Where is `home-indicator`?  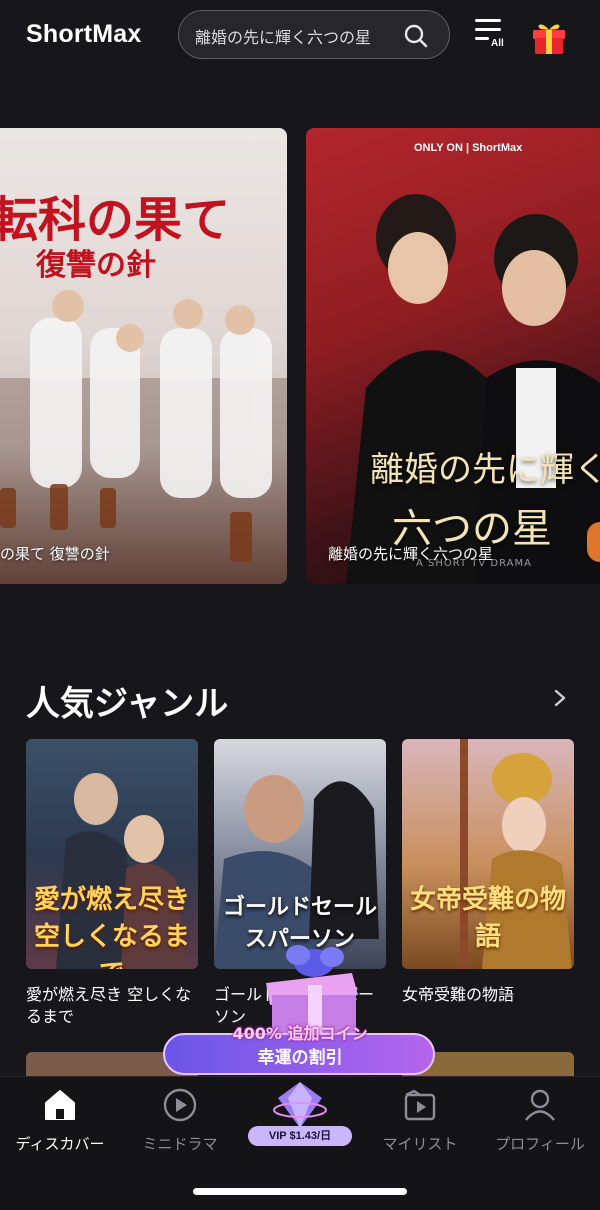
home-indicator is located at coordinates (300, 1191).